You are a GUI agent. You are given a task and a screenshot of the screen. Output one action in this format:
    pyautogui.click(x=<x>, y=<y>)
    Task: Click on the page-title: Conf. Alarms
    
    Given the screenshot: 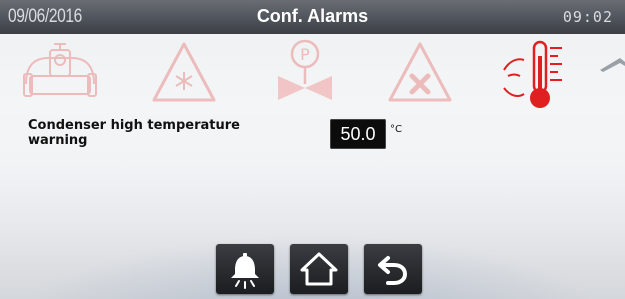 What is the action you would take?
    pyautogui.click(x=312, y=16)
    